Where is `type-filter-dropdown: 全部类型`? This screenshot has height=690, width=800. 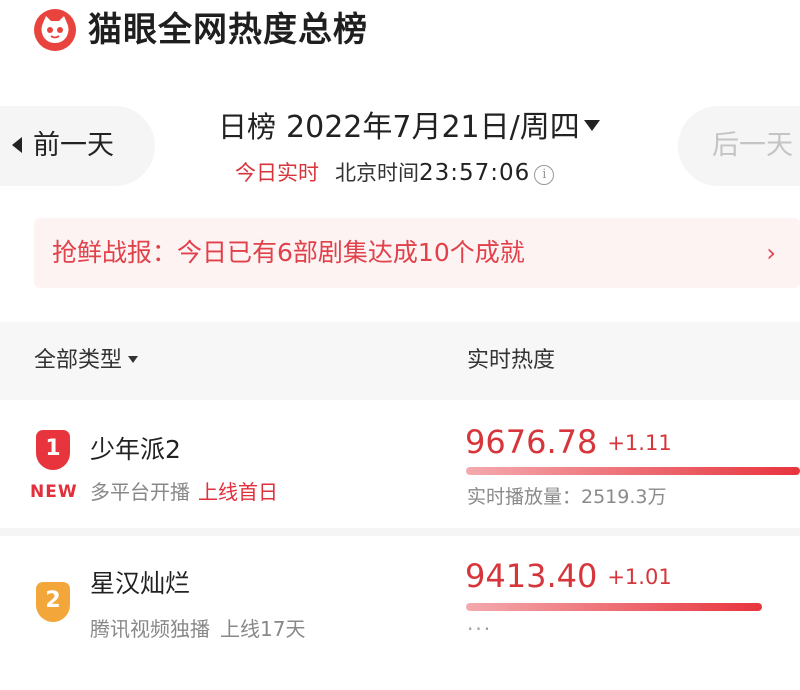 type-filter-dropdown: 全部类型 is located at coordinates (86, 361).